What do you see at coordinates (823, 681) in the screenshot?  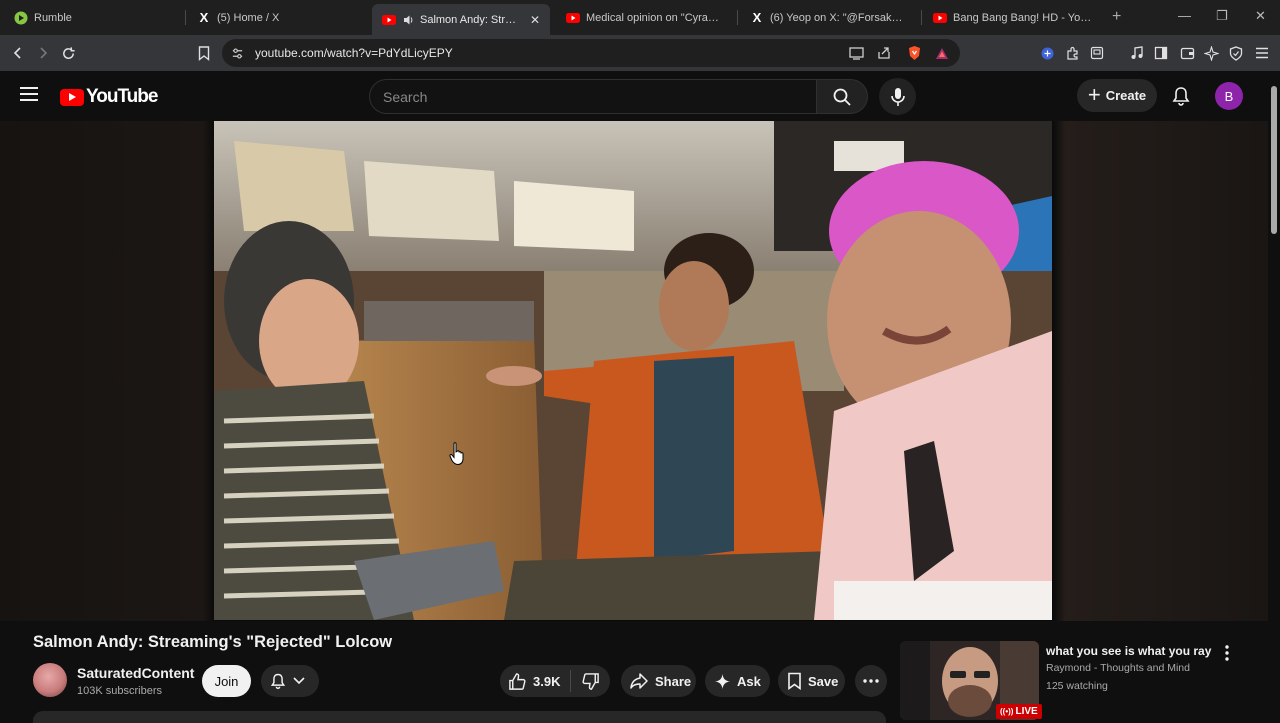 I see `save-label: Save` at bounding box center [823, 681].